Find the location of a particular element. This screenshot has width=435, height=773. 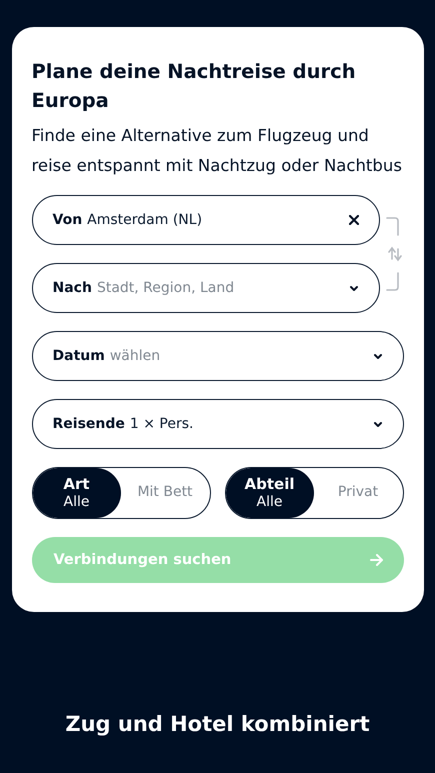

toggle-option: Privat is located at coordinates (358, 493).